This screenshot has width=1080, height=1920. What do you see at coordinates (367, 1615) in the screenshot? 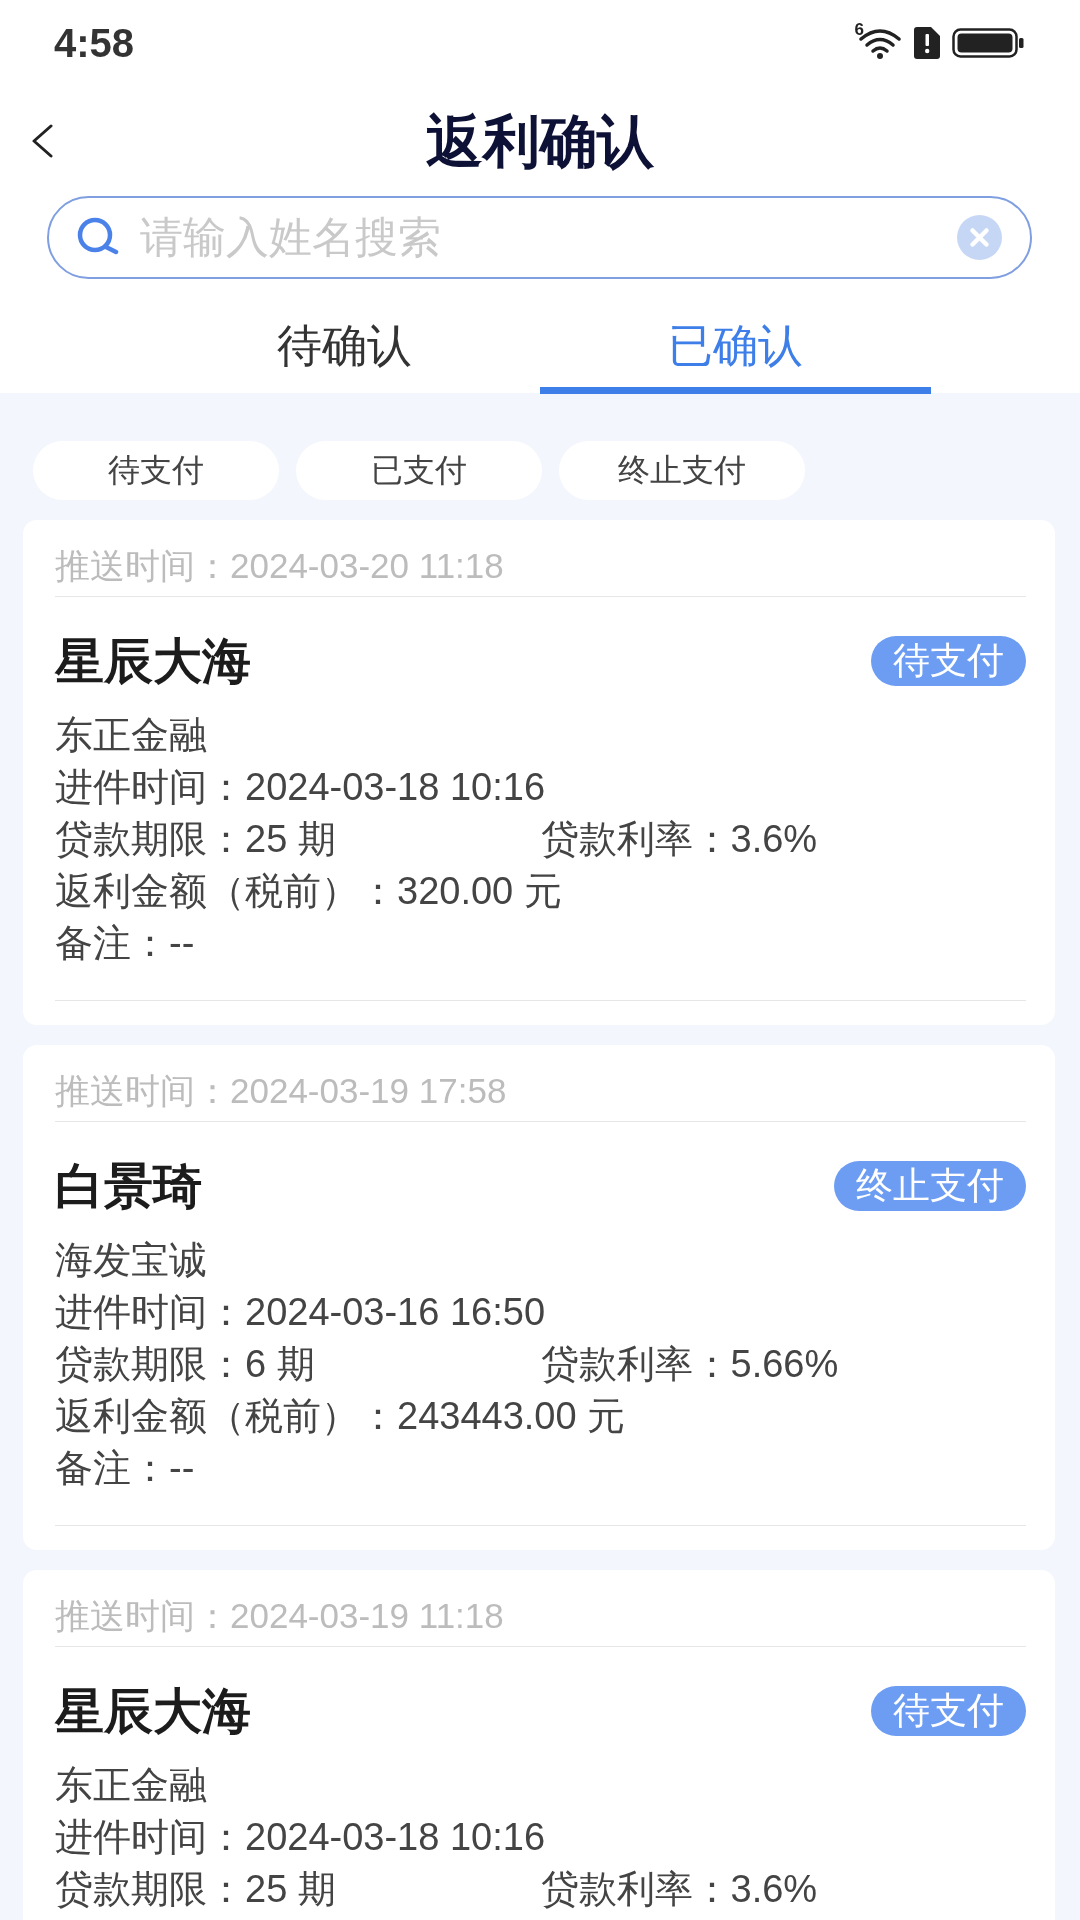
I see `push-time-value: 2024-03-19 11:18` at bounding box center [367, 1615].